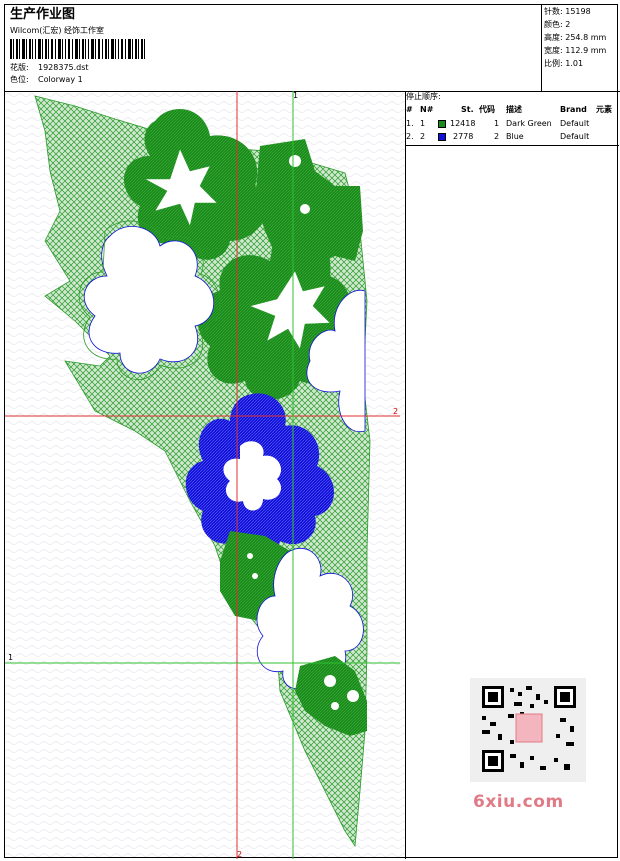 This screenshot has height=861, width=620. I want to click on stat-stitches: 针数: 15198, so click(567, 11).